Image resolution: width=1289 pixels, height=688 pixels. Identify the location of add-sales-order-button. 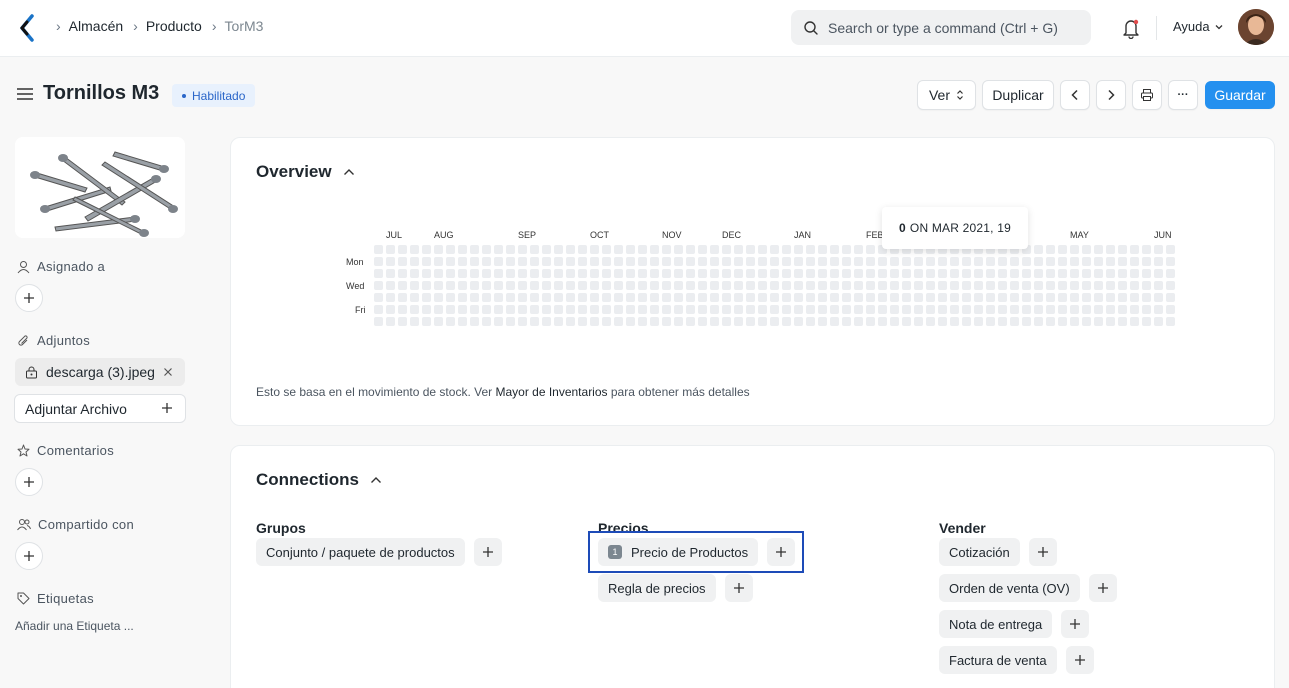
(1102, 588).